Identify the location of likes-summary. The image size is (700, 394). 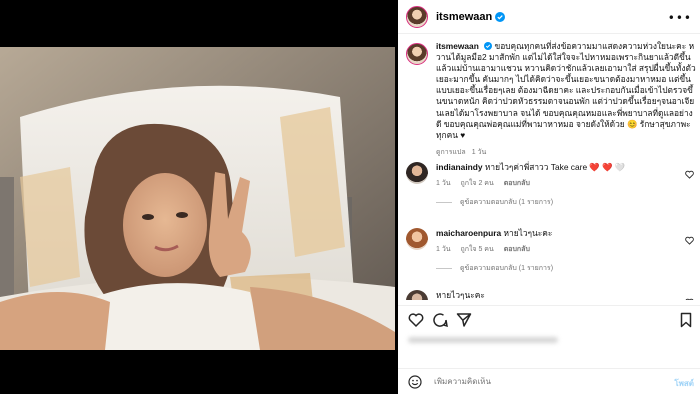
(488, 345).